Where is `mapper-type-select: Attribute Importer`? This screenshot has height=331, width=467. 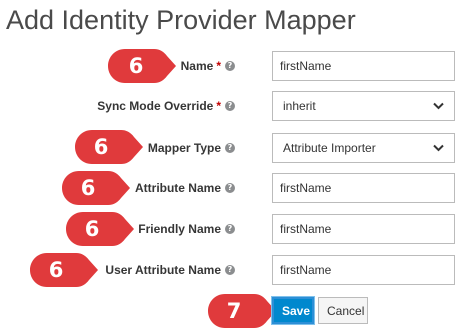
mapper-type-select: Attribute Importer is located at coordinates (363, 148).